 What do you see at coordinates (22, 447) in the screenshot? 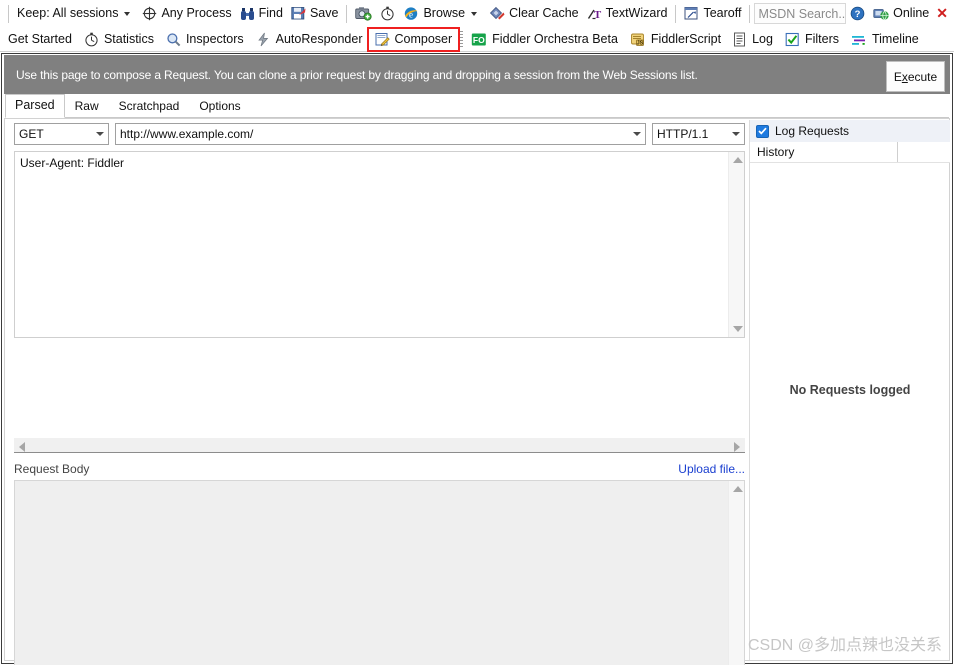
I see `scroll-left-icon` at bounding box center [22, 447].